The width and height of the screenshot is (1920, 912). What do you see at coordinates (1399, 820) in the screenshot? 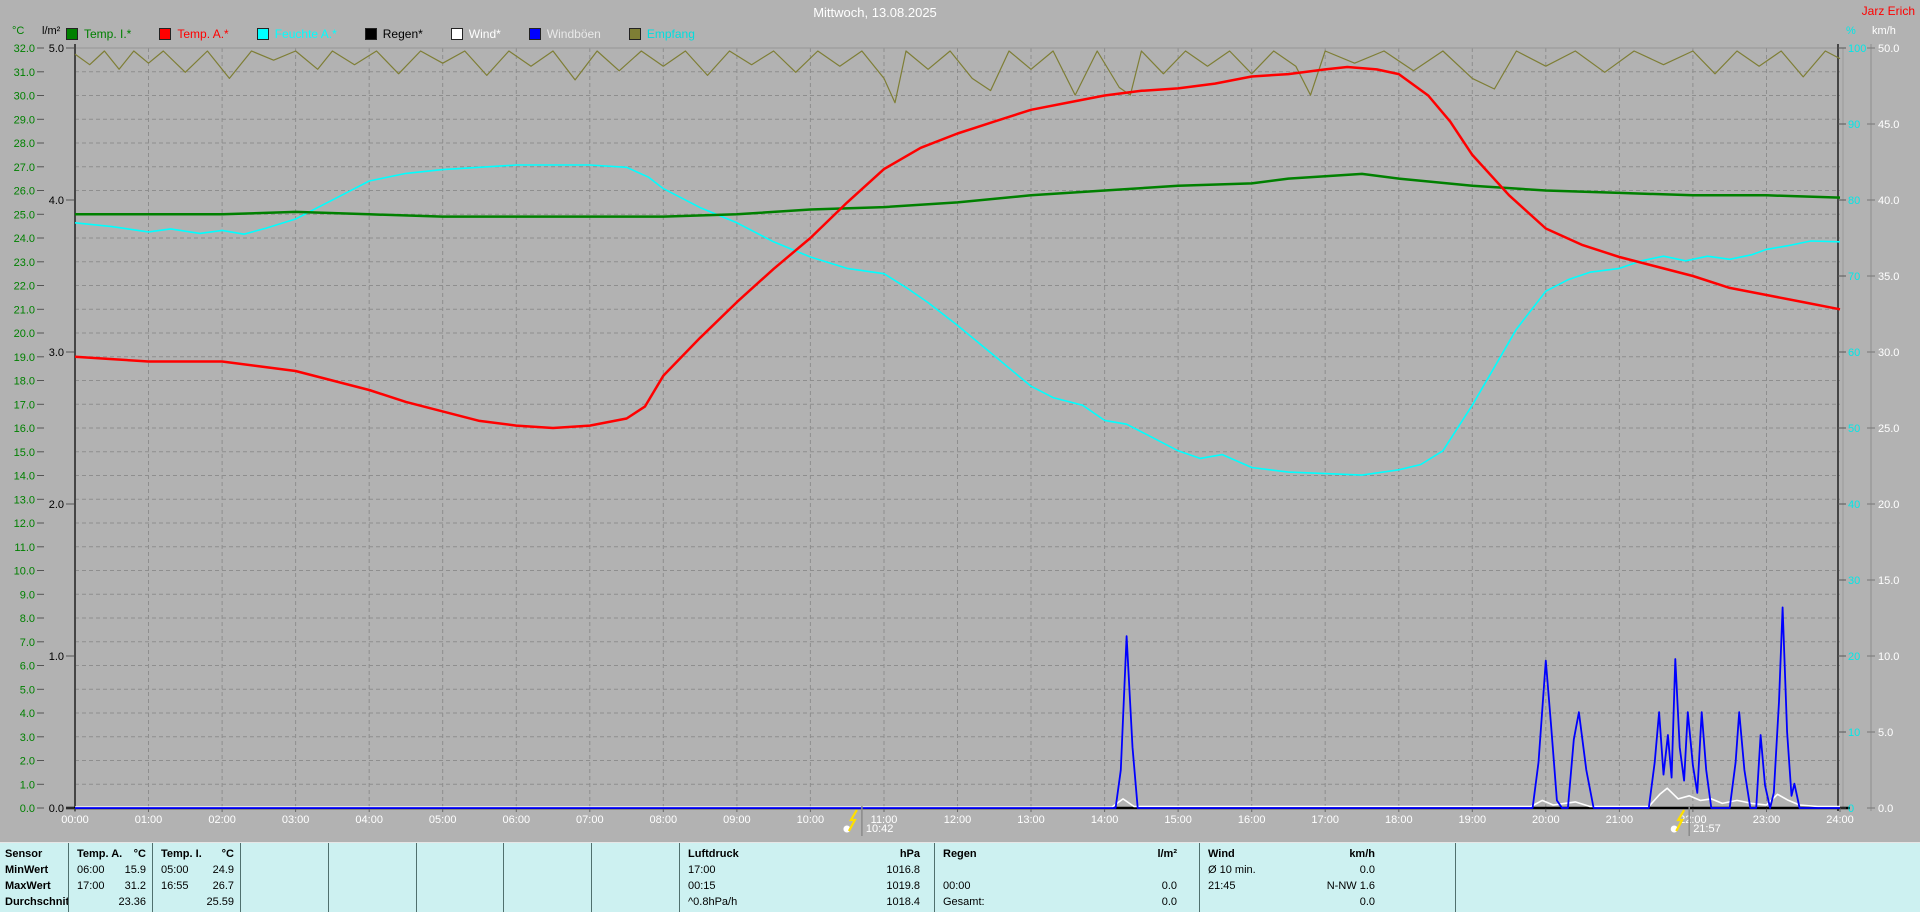
I see `time-axis-tick-label: 18:00` at bounding box center [1399, 820].